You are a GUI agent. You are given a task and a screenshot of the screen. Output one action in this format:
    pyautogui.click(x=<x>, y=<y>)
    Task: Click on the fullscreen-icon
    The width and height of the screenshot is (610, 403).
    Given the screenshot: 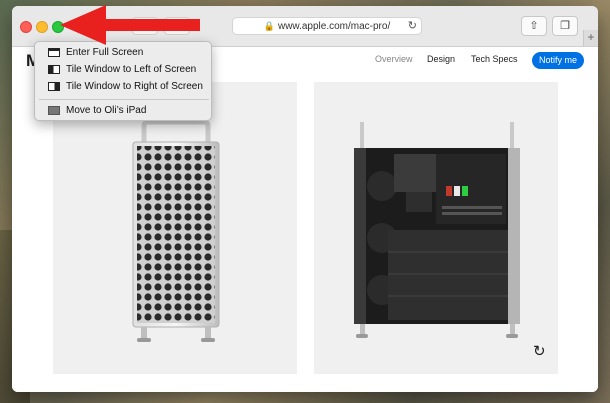 What is the action you would take?
    pyautogui.click(x=54, y=52)
    